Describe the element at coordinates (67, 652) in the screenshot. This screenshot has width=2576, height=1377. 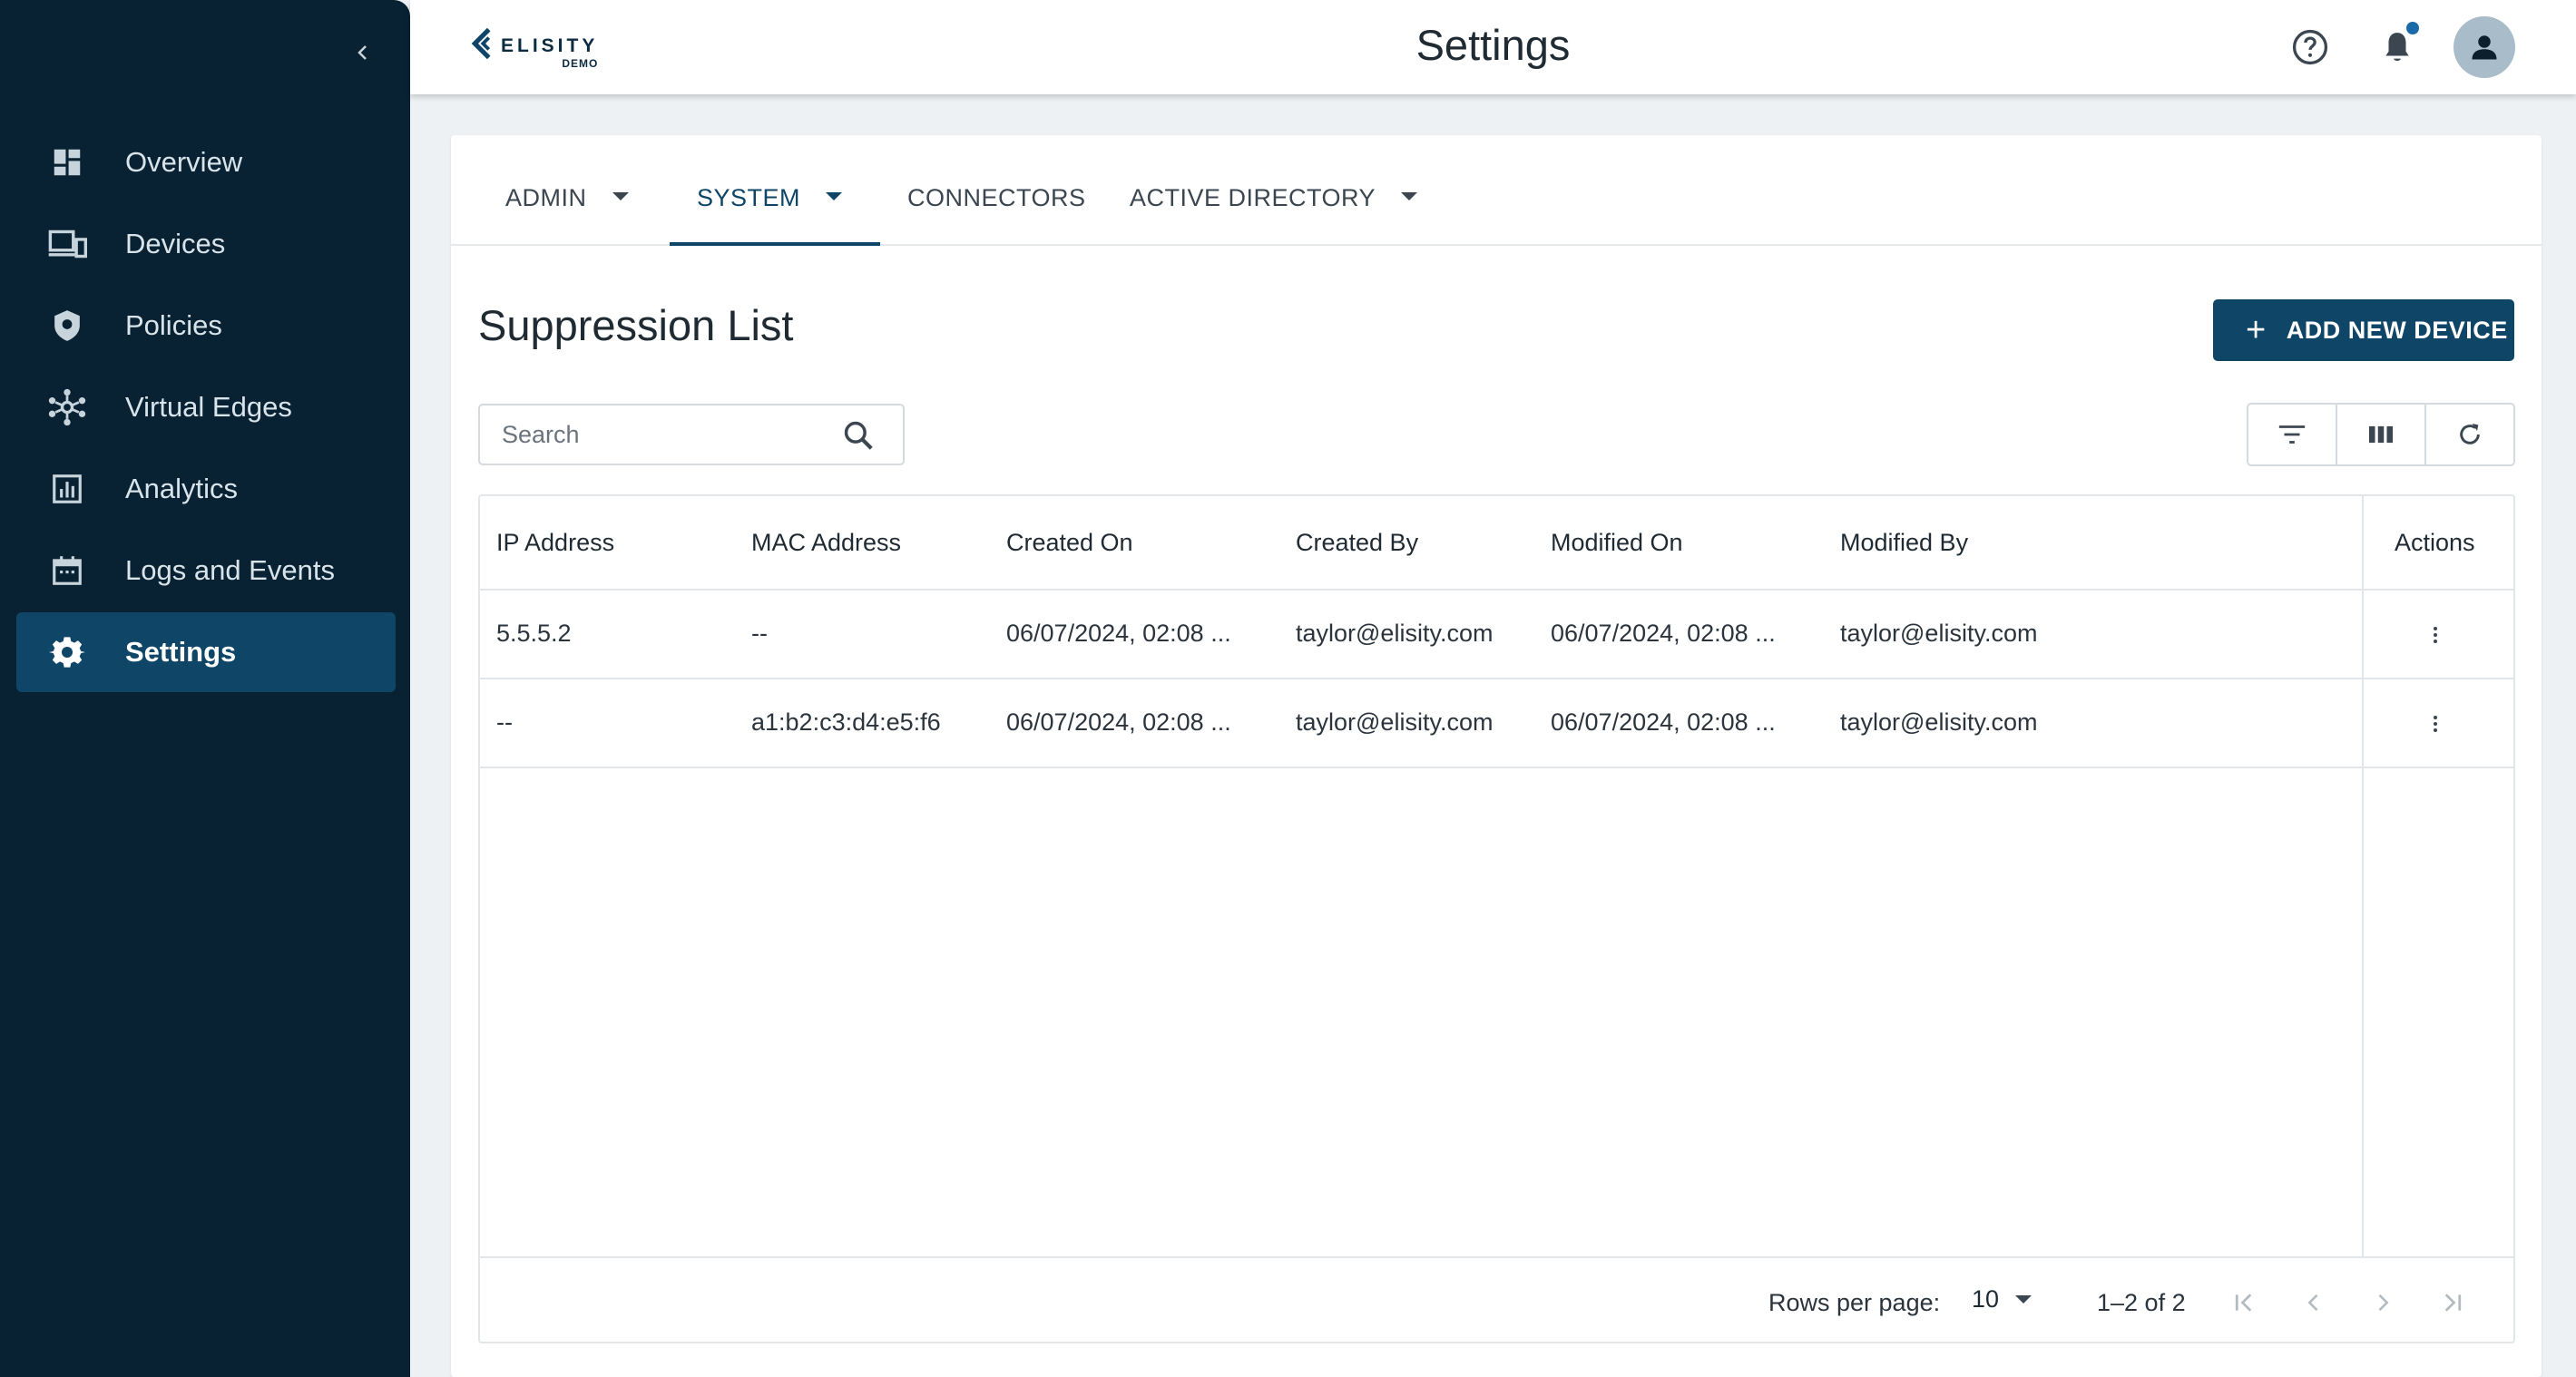
I see `gear-icon` at that location.